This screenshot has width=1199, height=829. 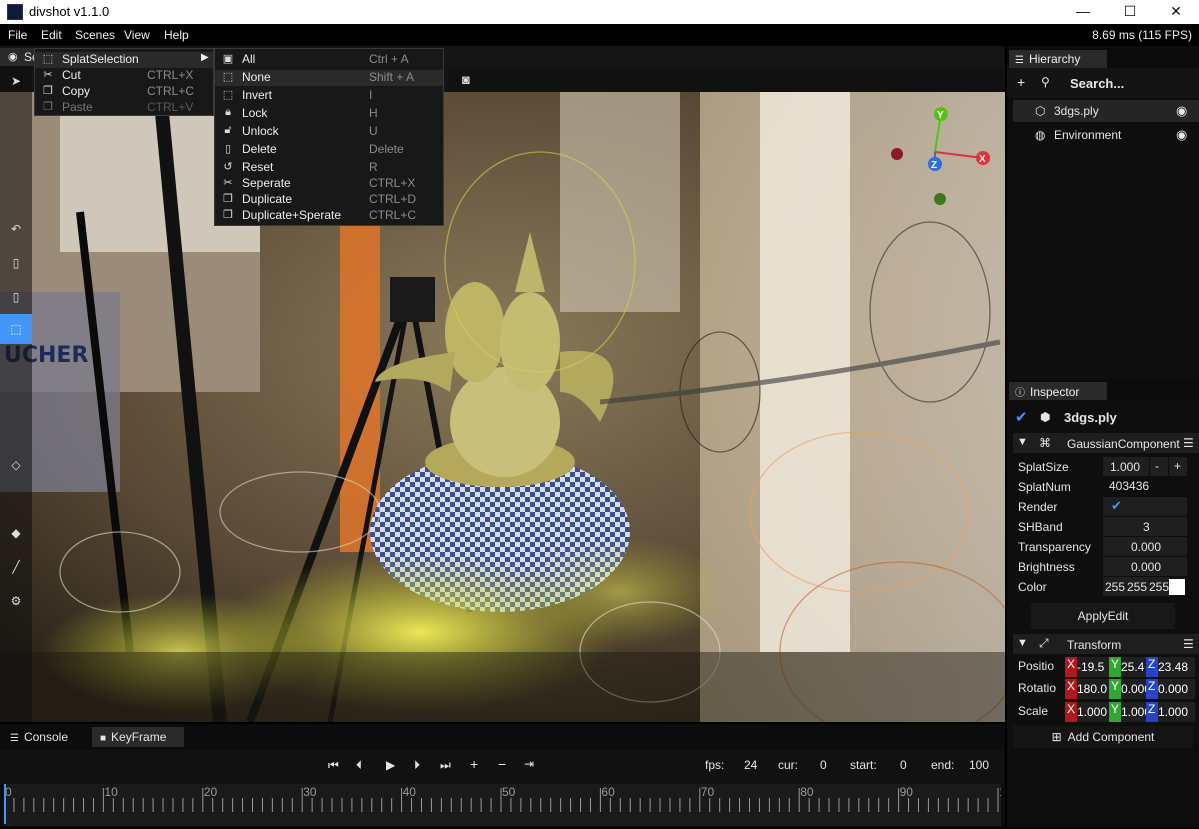 What do you see at coordinates (176, 35) in the screenshot?
I see `menu-help: Help` at bounding box center [176, 35].